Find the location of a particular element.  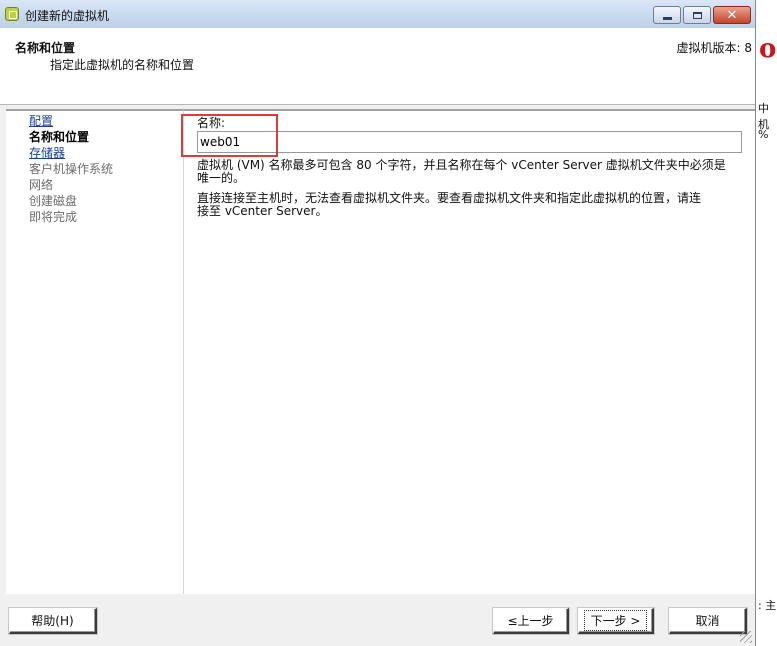

minimize-icon is located at coordinates (667, 18).